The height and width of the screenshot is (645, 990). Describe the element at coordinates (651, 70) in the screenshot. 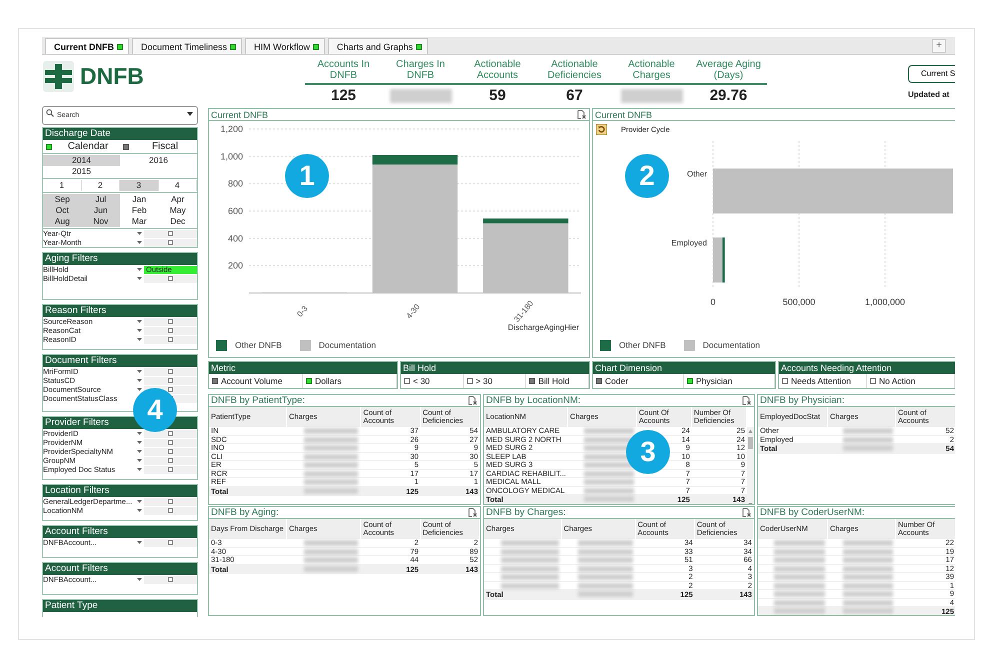

I see `kpi-label: Actionable Charges` at that location.